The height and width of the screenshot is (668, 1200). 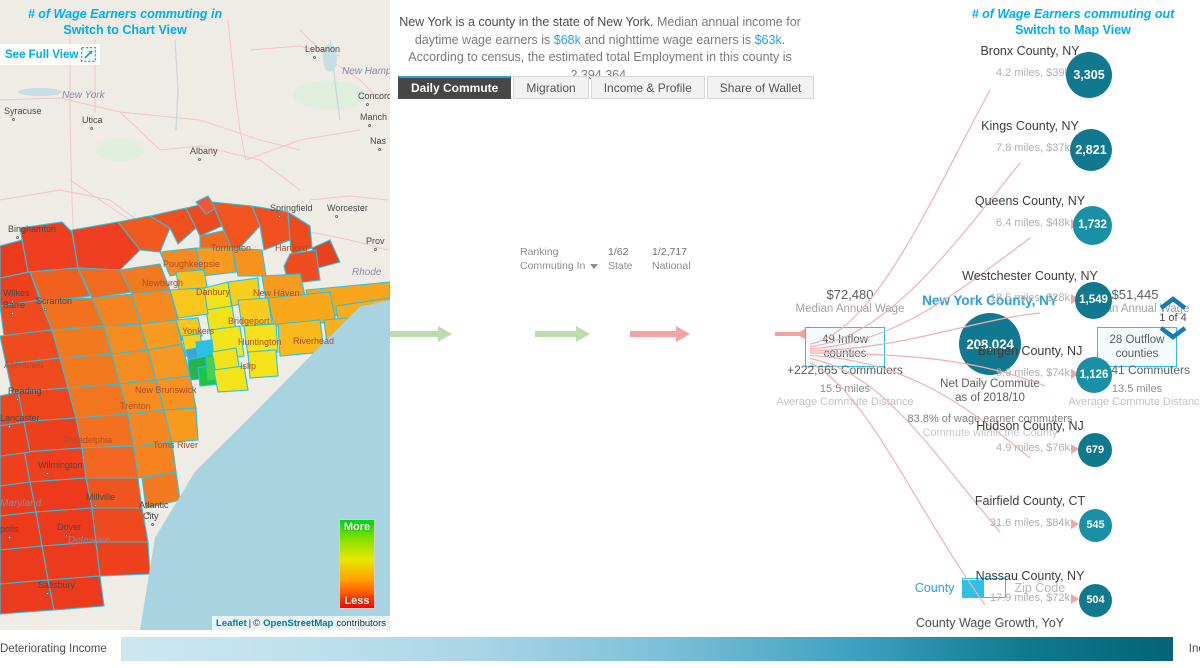 I want to click on pager-count: 1 of 4, so click(x=1173, y=318).